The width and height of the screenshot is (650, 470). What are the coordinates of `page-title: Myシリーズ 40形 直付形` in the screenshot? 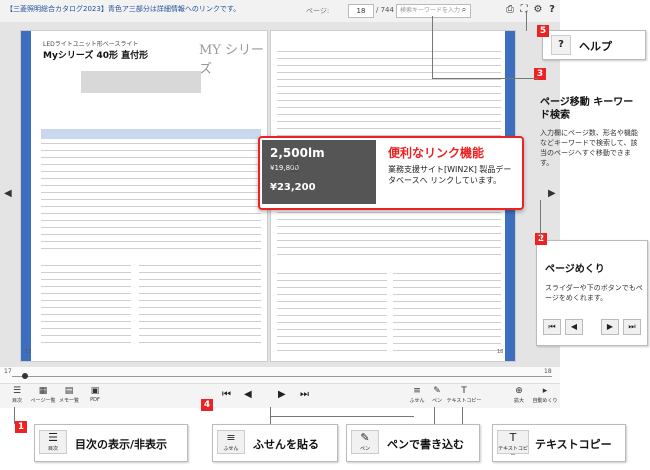 It's located at (96, 56).